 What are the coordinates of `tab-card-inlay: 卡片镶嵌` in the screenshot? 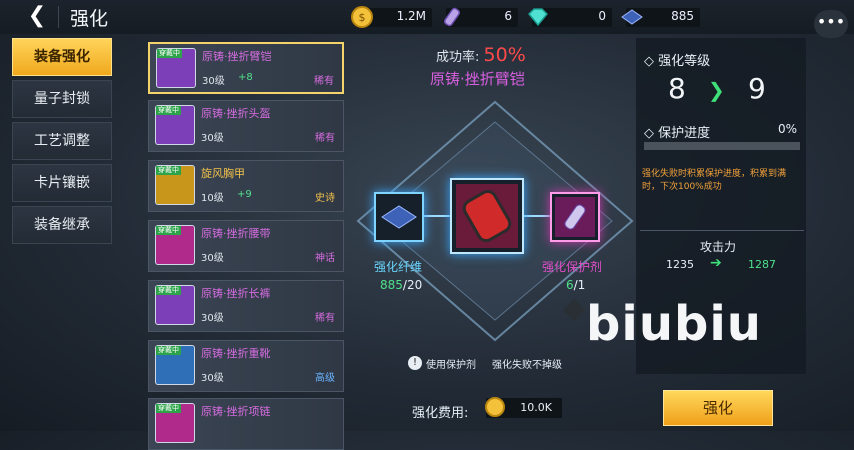 It's located at (62, 183).